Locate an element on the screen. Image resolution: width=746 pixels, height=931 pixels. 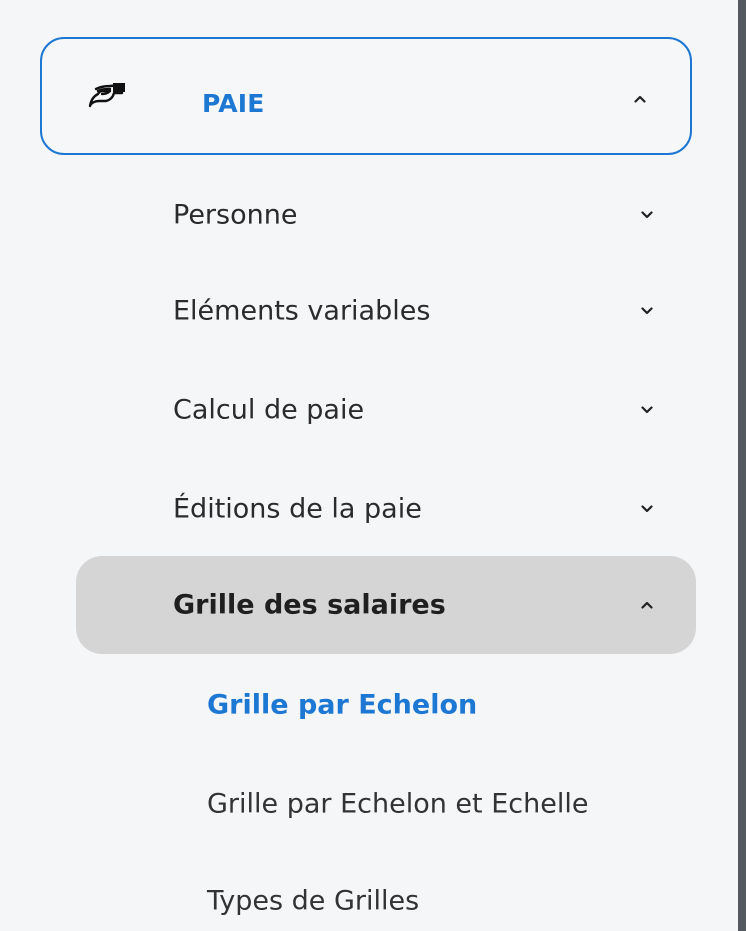
menu-item-label: Eléments variables is located at coordinates (302, 311).